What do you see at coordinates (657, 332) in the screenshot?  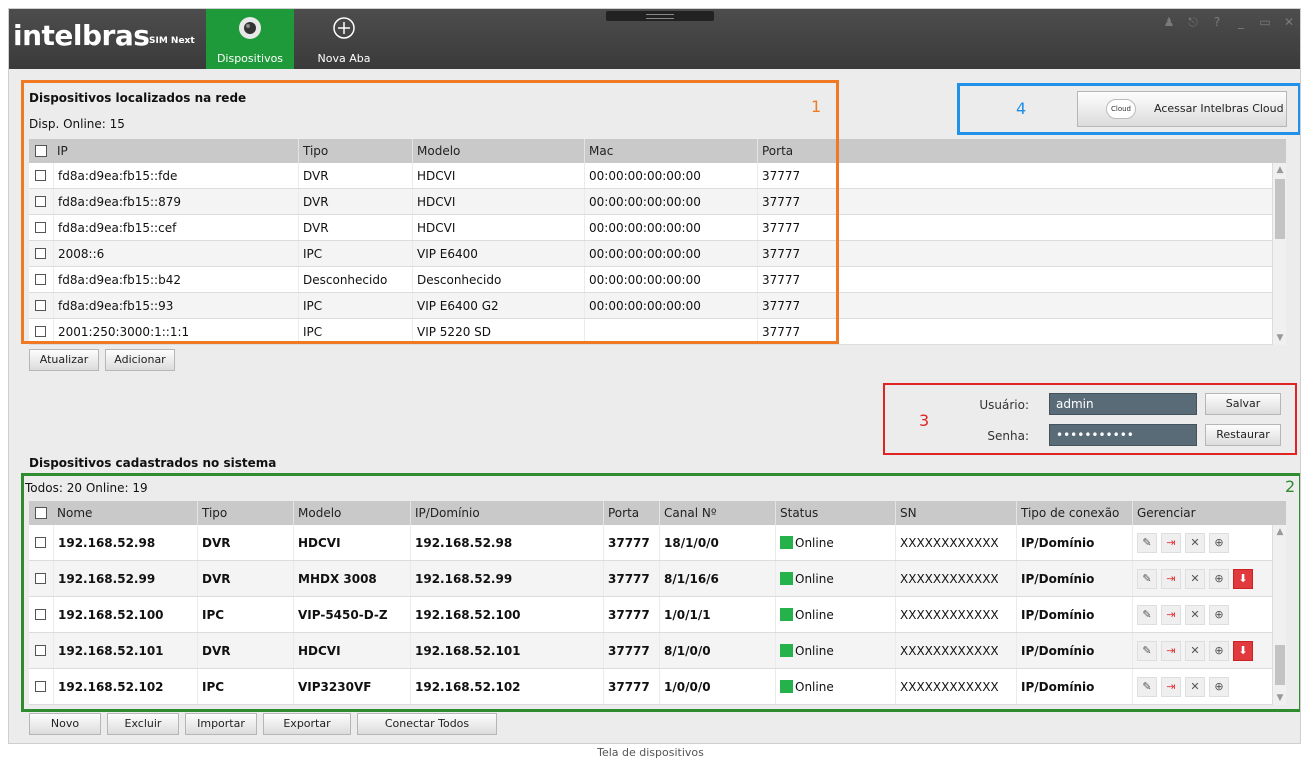 I see `table-row: 2001:250:3000:1::1:1 IPC VIP 5220 SD 37777` at bounding box center [657, 332].